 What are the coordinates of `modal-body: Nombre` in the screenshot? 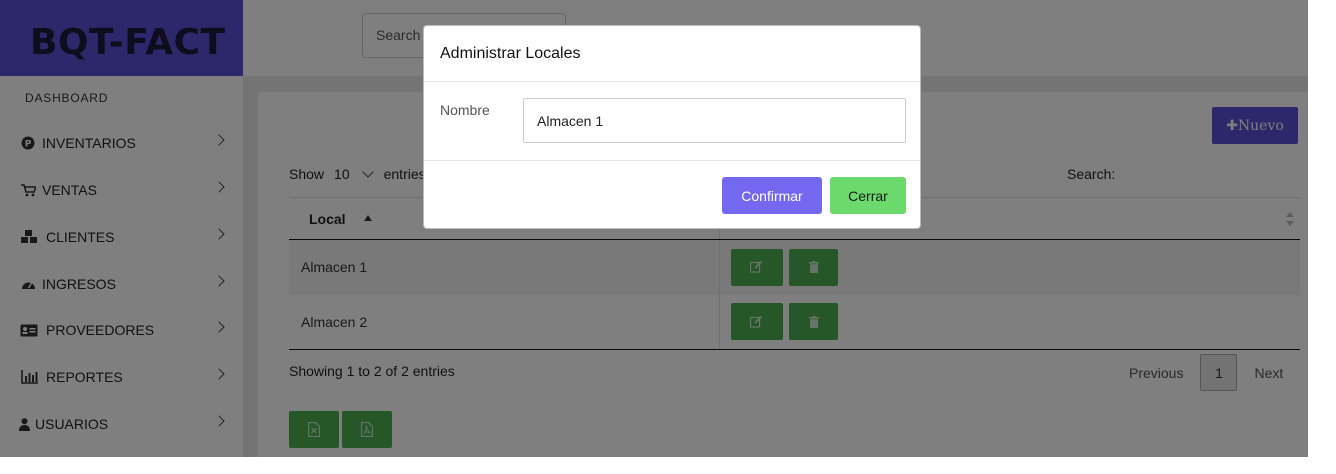 It's located at (672, 121).